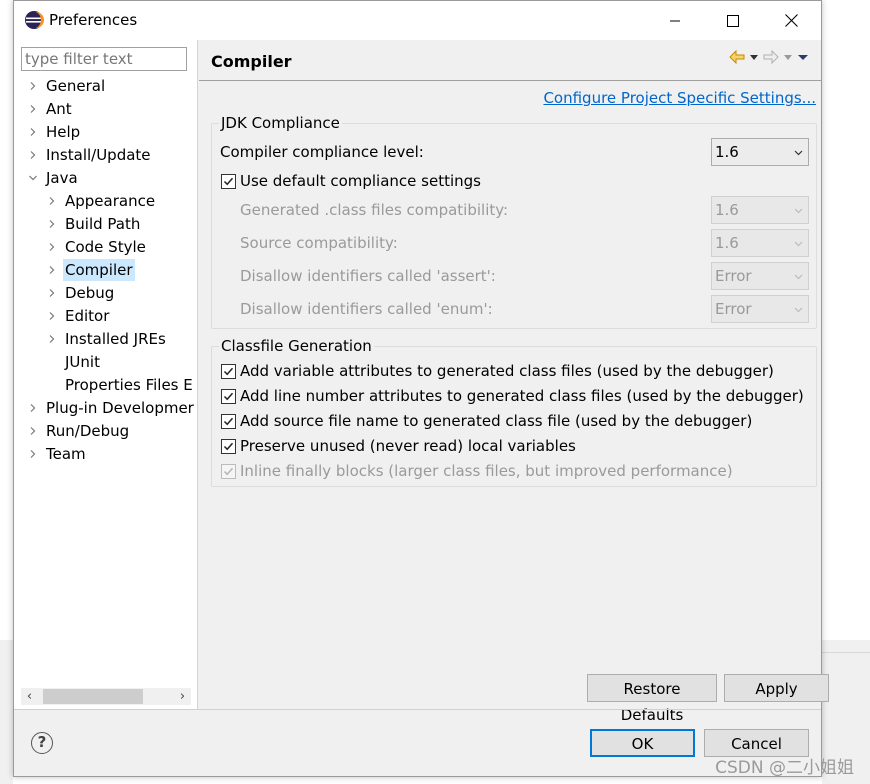  I want to click on forward-arrow-icon, so click(771, 57).